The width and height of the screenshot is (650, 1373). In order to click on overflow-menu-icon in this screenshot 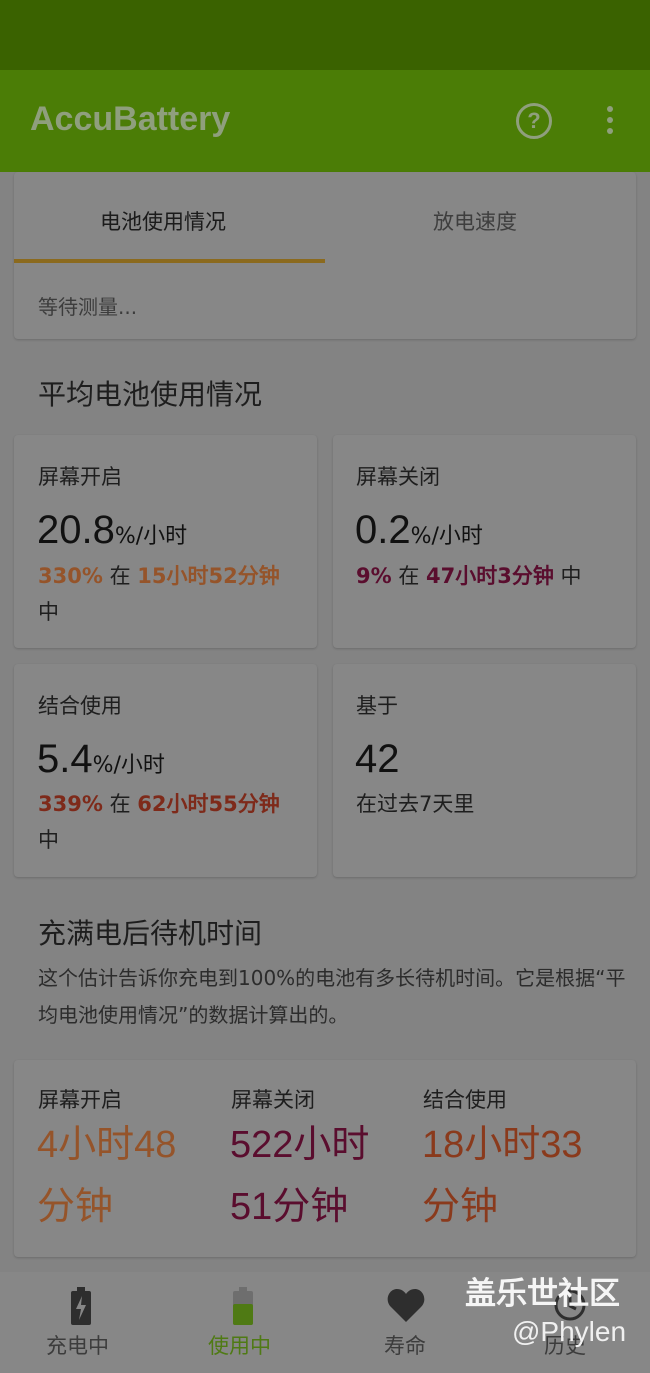, I will do `click(610, 122)`.